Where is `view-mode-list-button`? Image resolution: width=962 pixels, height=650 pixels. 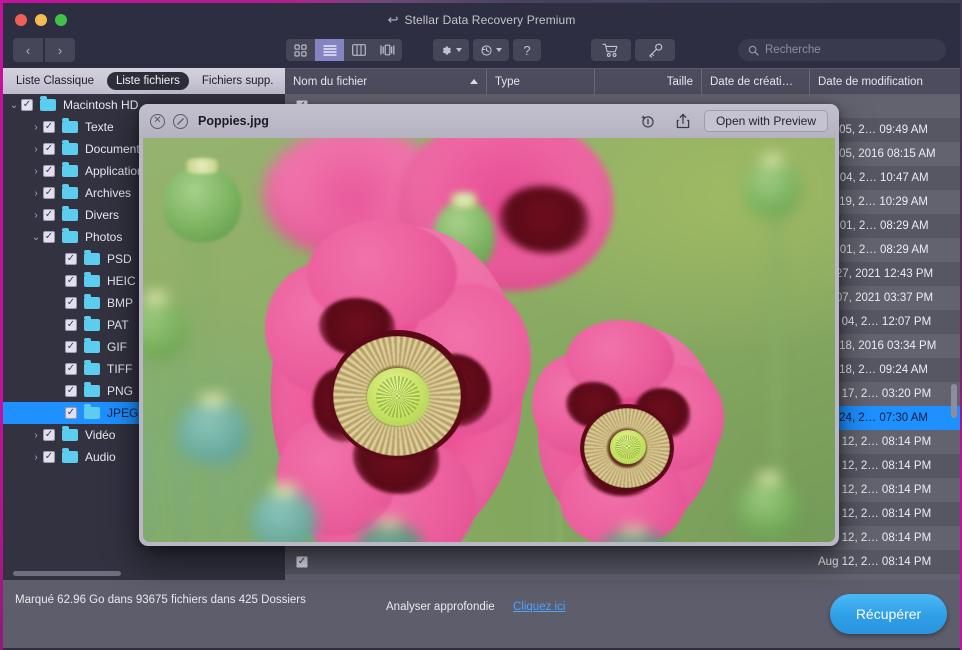
view-mode-list-button is located at coordinates (329, 50).